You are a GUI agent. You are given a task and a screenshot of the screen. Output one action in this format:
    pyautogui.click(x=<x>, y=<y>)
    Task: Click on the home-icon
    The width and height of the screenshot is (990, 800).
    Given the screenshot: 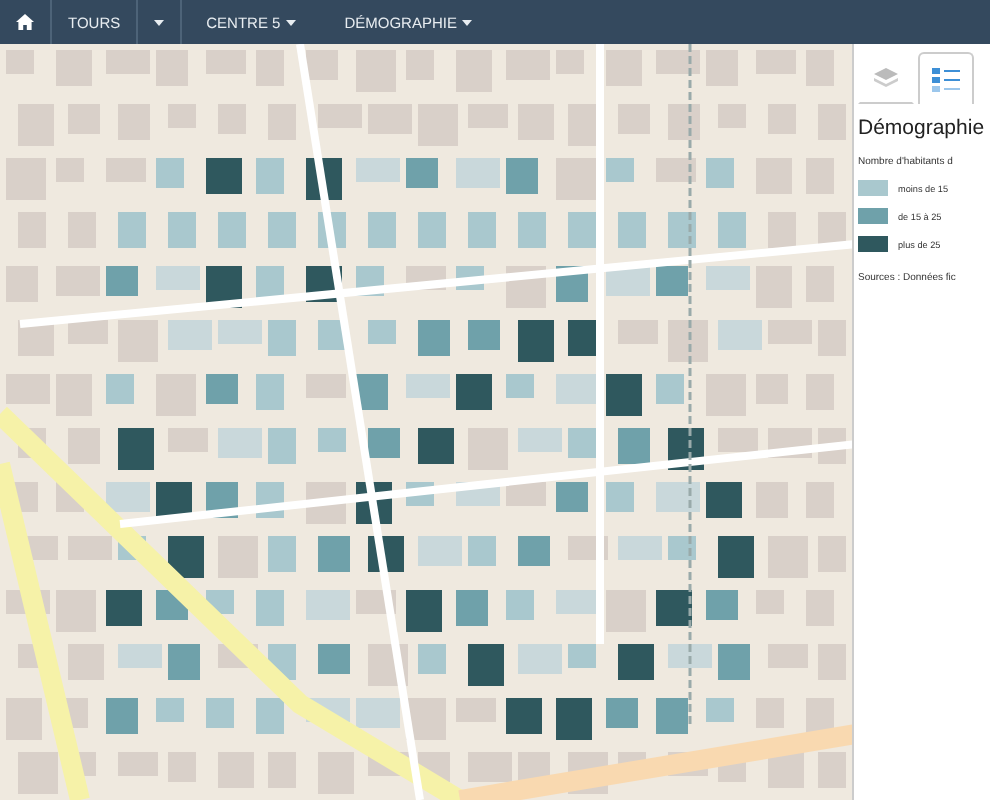 What is the action you would take?
    pyautogui.click(x=25, y=22)
    